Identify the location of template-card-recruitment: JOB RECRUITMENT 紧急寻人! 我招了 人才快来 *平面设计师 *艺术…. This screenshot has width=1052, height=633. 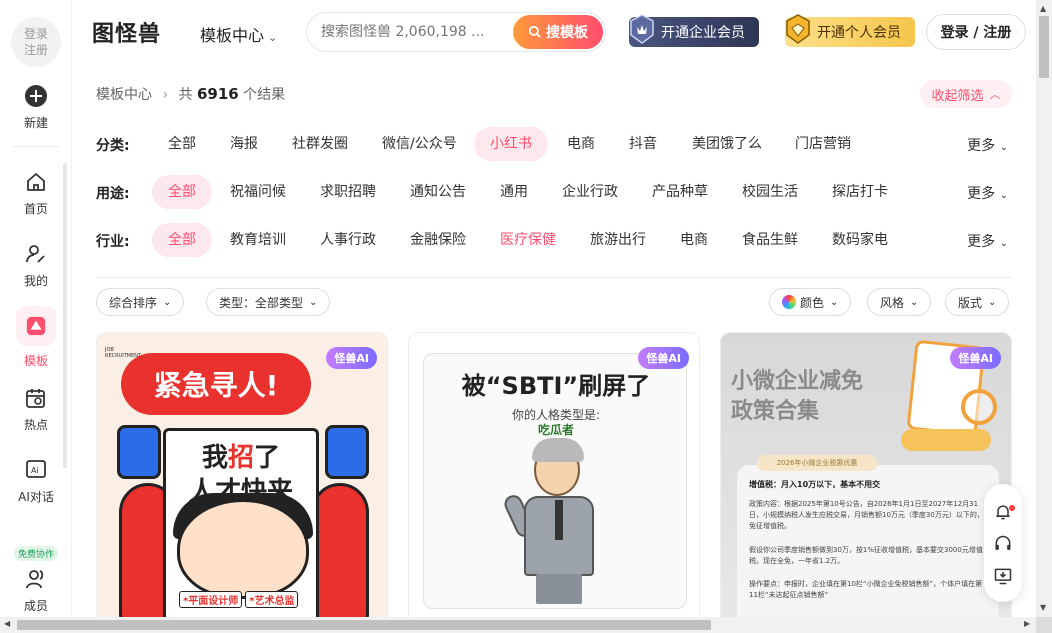
(242, 482).